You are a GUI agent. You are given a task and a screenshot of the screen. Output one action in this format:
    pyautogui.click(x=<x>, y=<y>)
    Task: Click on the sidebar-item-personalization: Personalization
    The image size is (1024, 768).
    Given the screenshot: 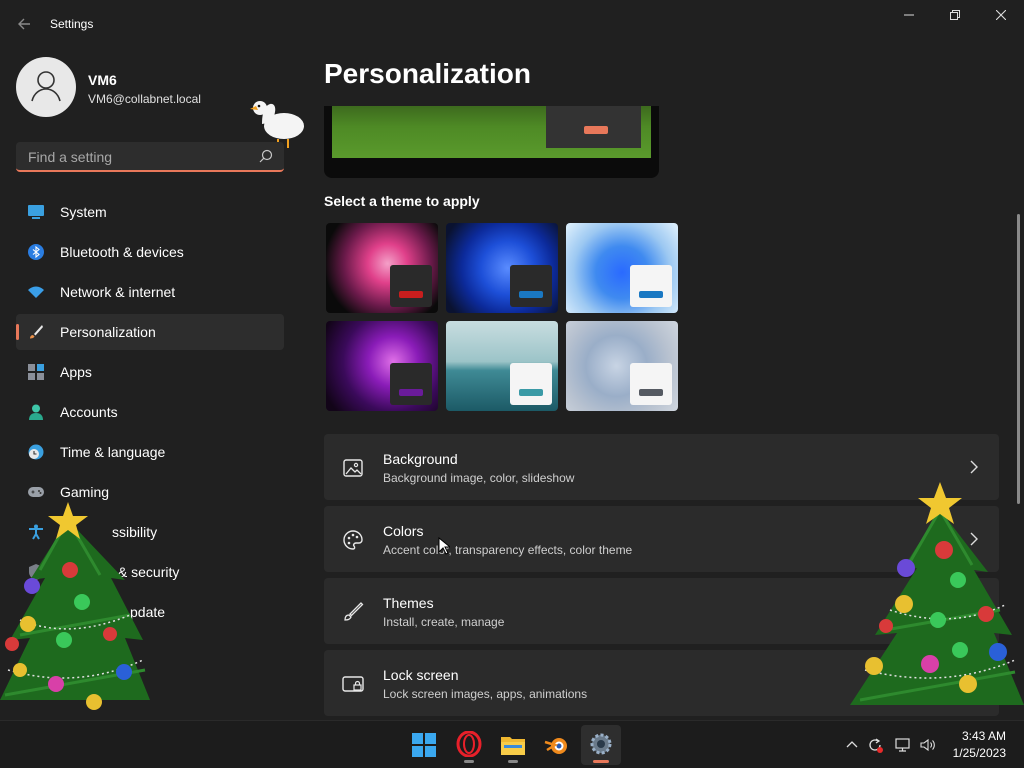 What is the action you would take?
    pyautogui.click(x=150, y=332)
    